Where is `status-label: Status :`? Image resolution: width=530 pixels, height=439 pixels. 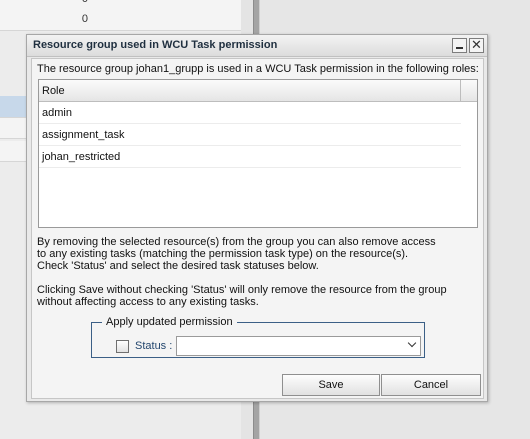
status-label: Status : is located at coordinates (154, 346).